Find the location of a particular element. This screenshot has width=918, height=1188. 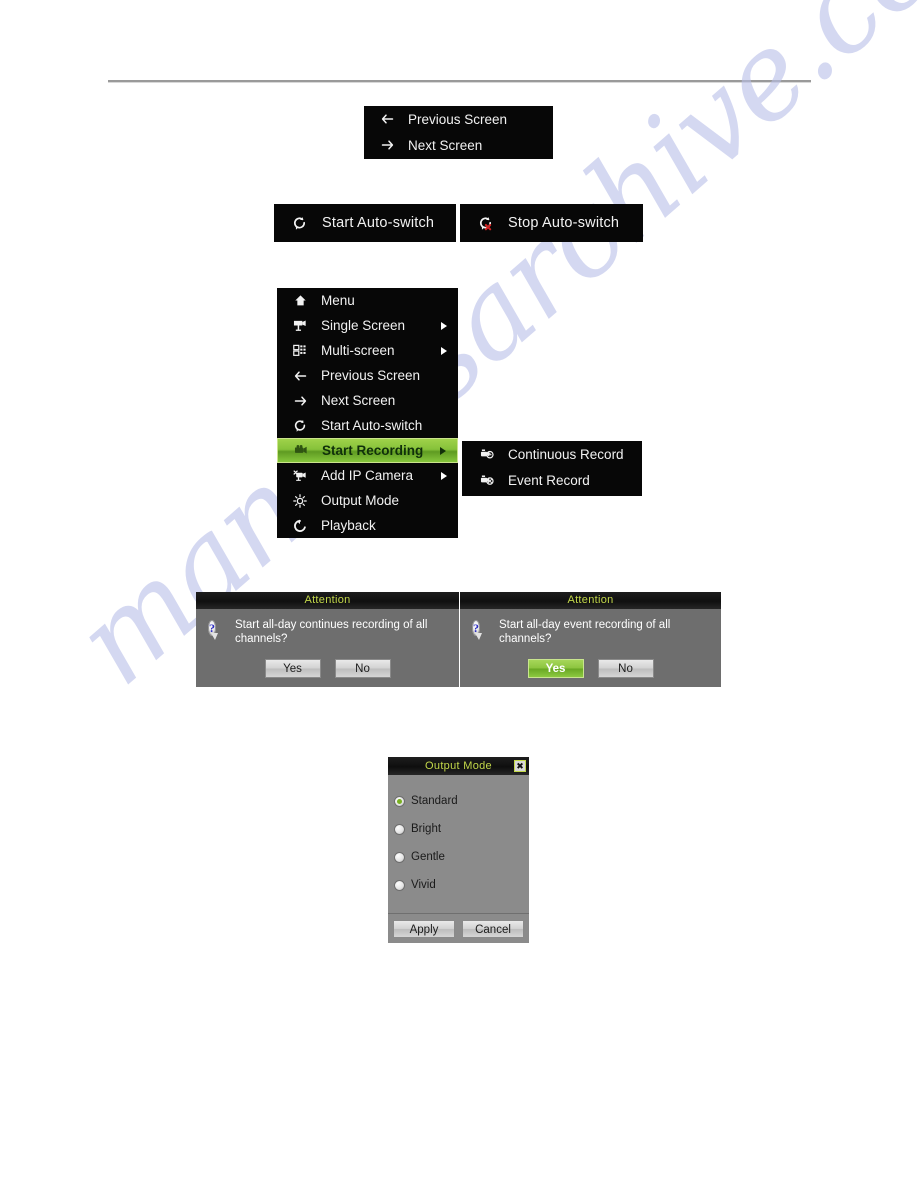

previous-next-screen-panel: Previous Screen Next Screen is located at coordinates (458, 132).